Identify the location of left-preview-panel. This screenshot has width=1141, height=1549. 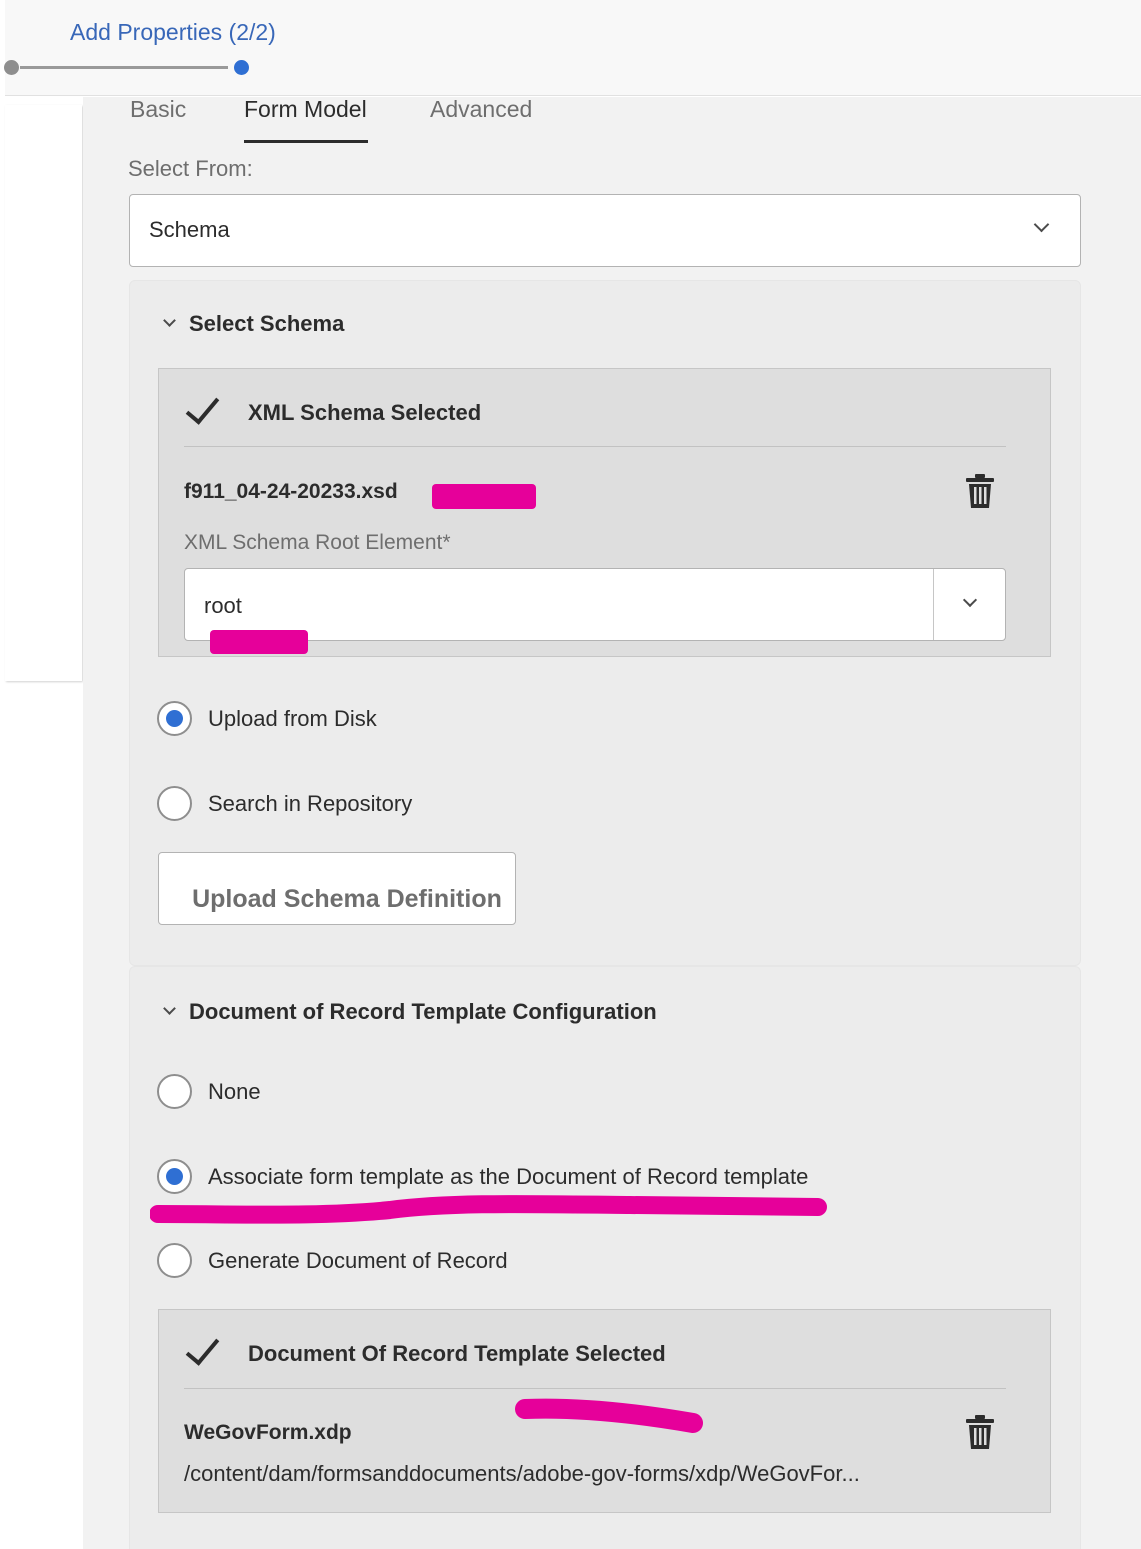
(43, 393).